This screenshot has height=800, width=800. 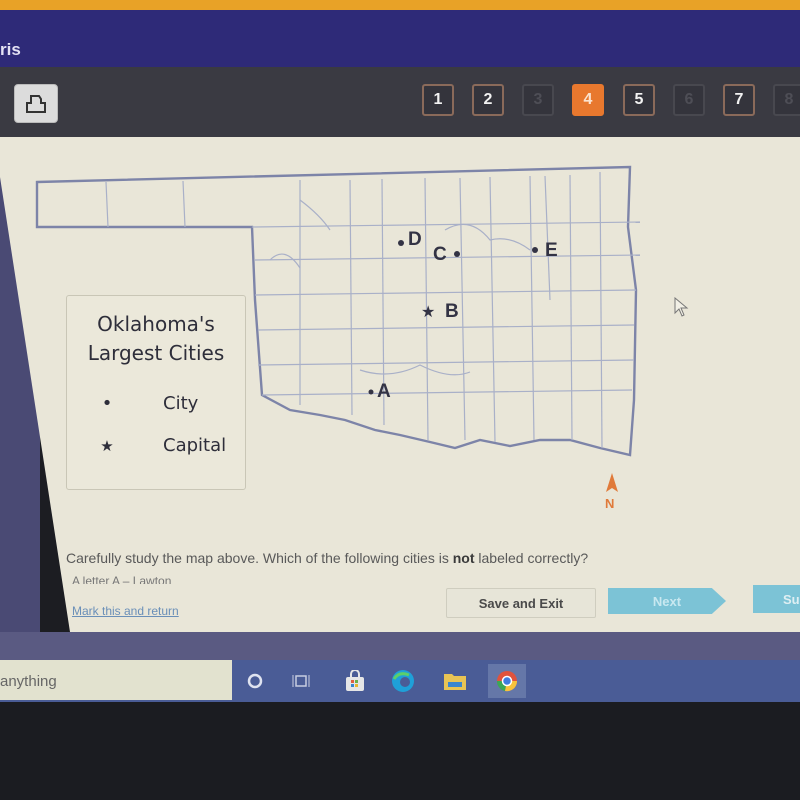 What do you see at coordinates (255, 681) in the screenshot?
I see `cortana-circle-icon` at bounding box center [255, 681].